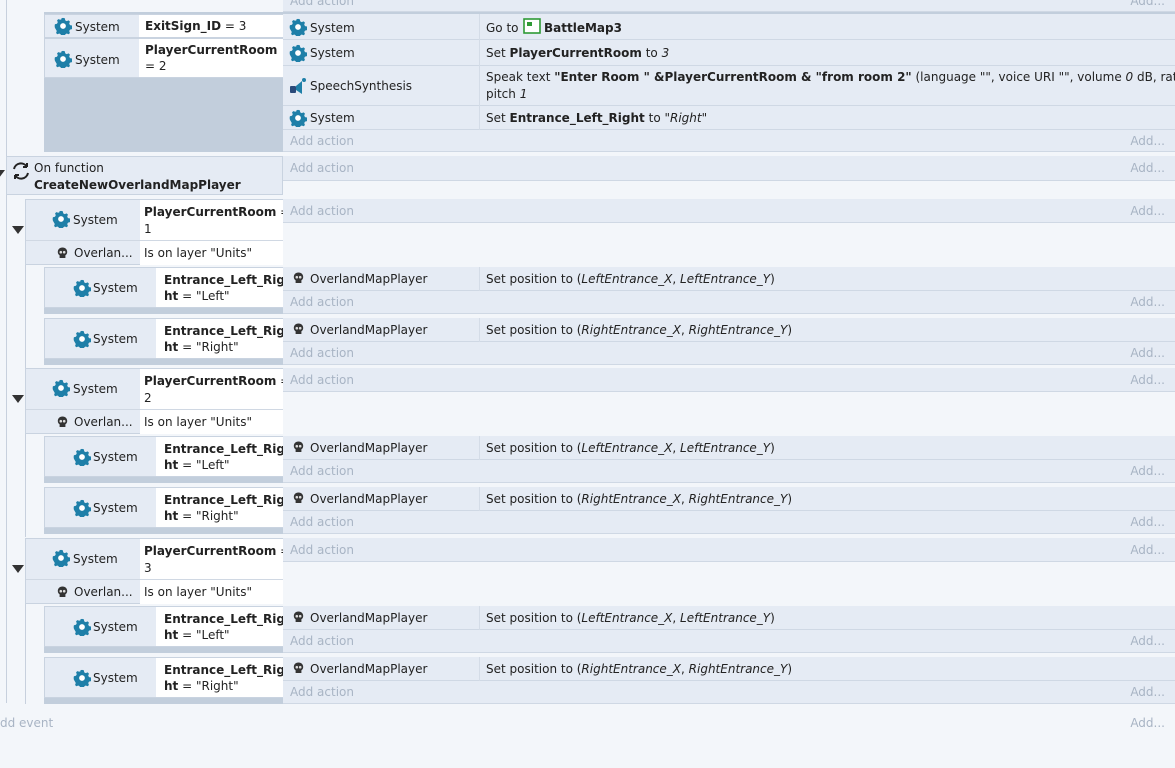  What do you see at coordinates (361, 86) in the screenshot?
I see `object-name: SpeechSynthesis` at bounding box center [361, 86].